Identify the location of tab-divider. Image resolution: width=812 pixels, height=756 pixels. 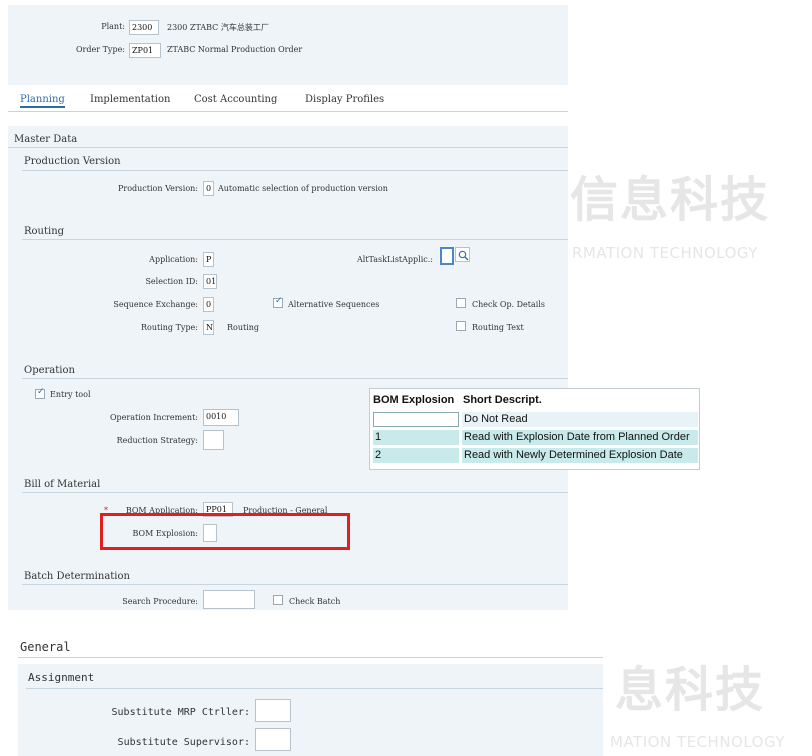
(288, 111).